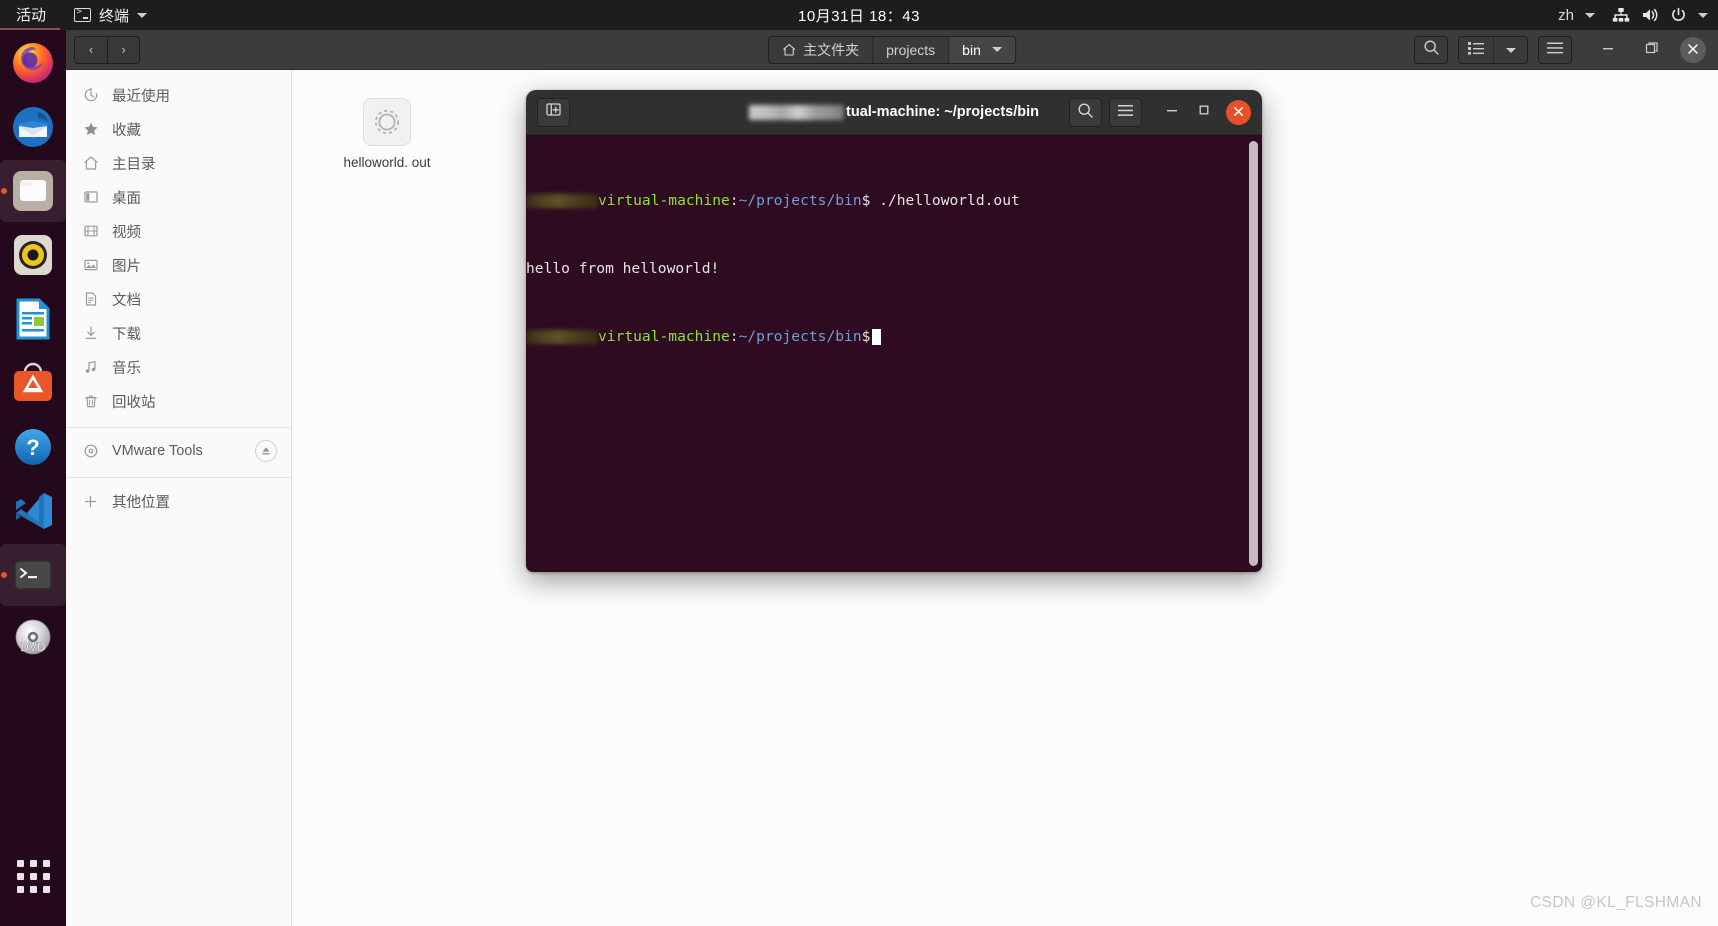 The image size is (1718, 926). What do you see at coordinates (126, 266) in the screenshot?
I see `sidebar-item-label: 图片` at bounding box center [126, 266].